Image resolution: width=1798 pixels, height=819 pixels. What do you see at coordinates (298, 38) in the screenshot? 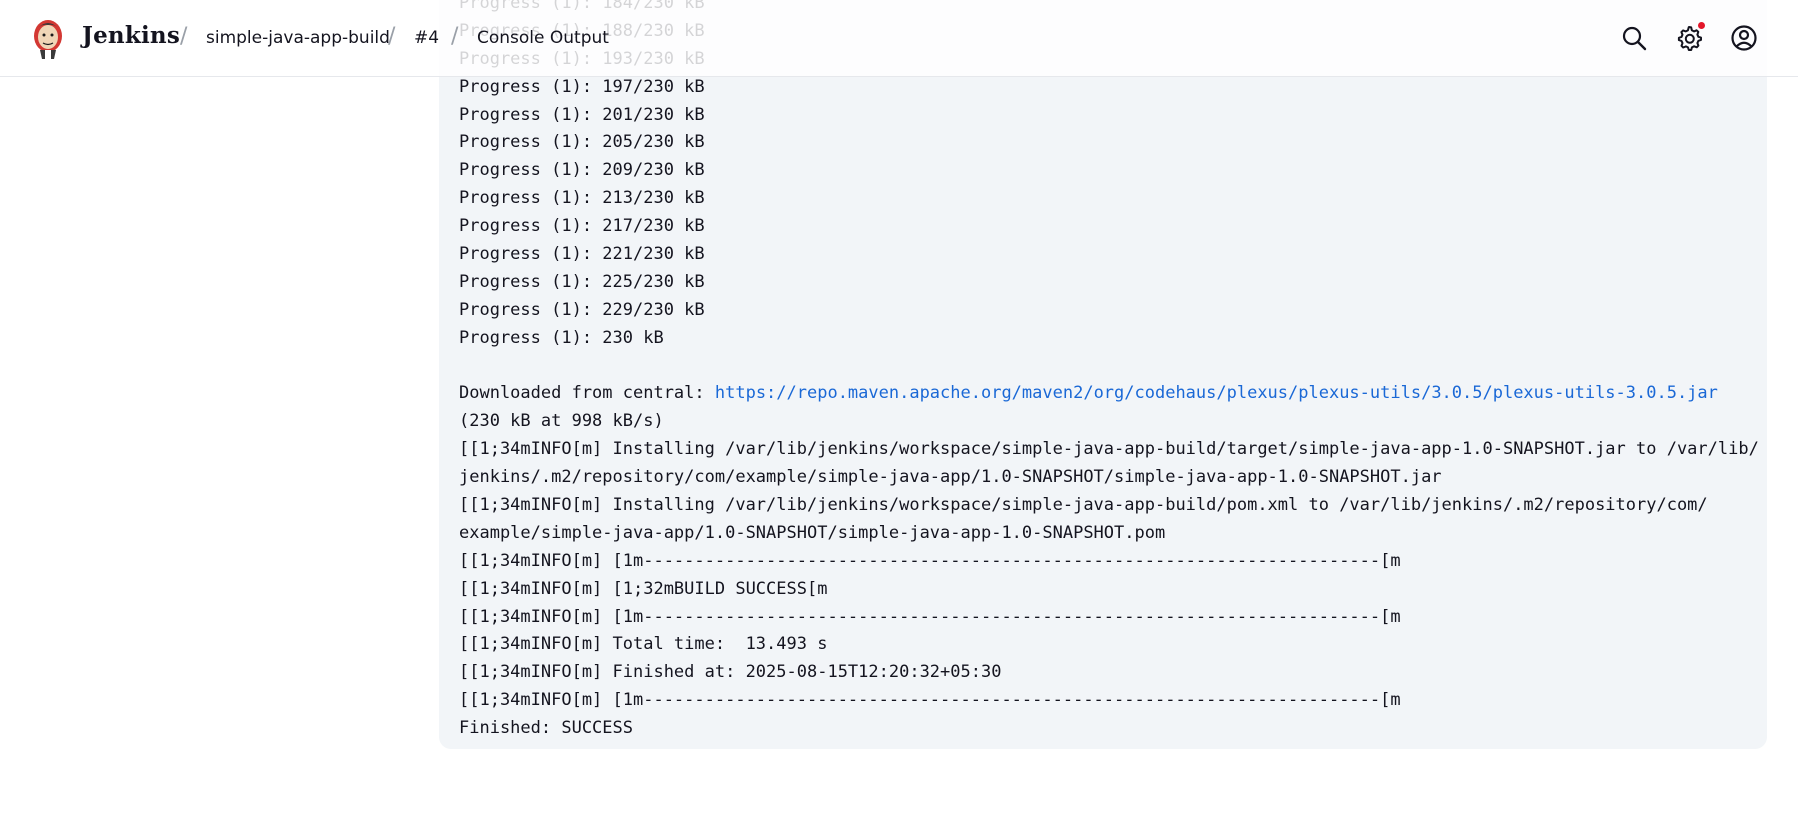
I see `breadcrumb-job: simple-java-app-build` at bounding box center [298, 38].